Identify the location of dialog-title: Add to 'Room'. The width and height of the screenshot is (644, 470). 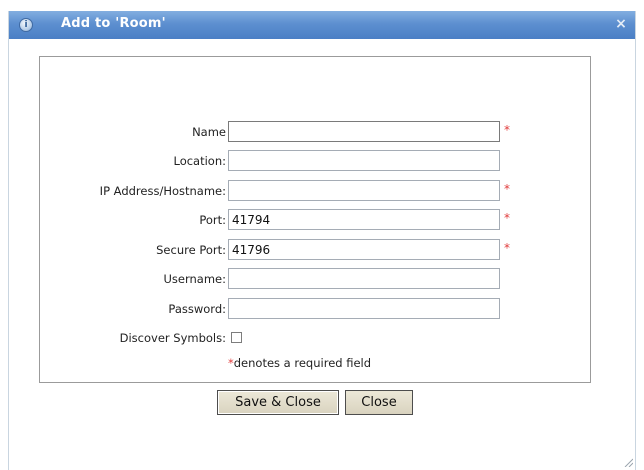
(113, 23).